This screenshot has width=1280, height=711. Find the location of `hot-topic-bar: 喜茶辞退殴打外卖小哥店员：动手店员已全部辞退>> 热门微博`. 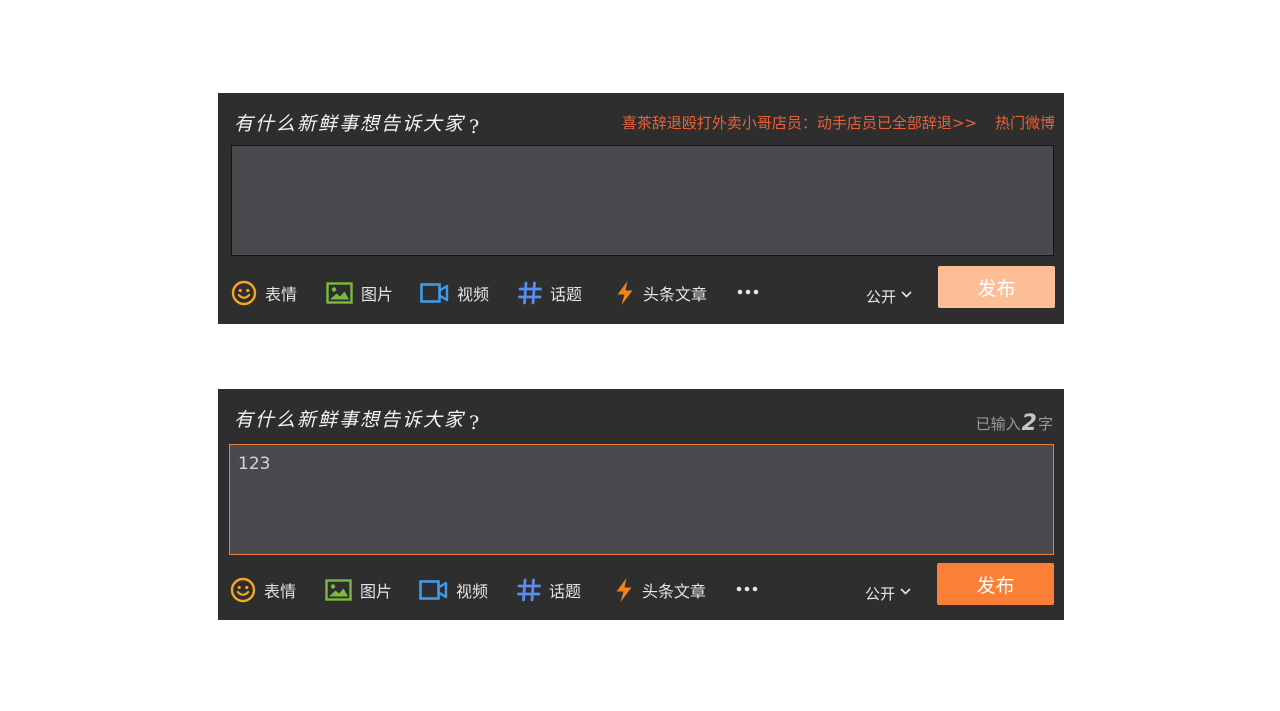

hot-topic-bar: 喜茶辞退殴打外卖小哥店员：动手店员已全部辞退>> 热门微博 is located at coordinates (838, 122).